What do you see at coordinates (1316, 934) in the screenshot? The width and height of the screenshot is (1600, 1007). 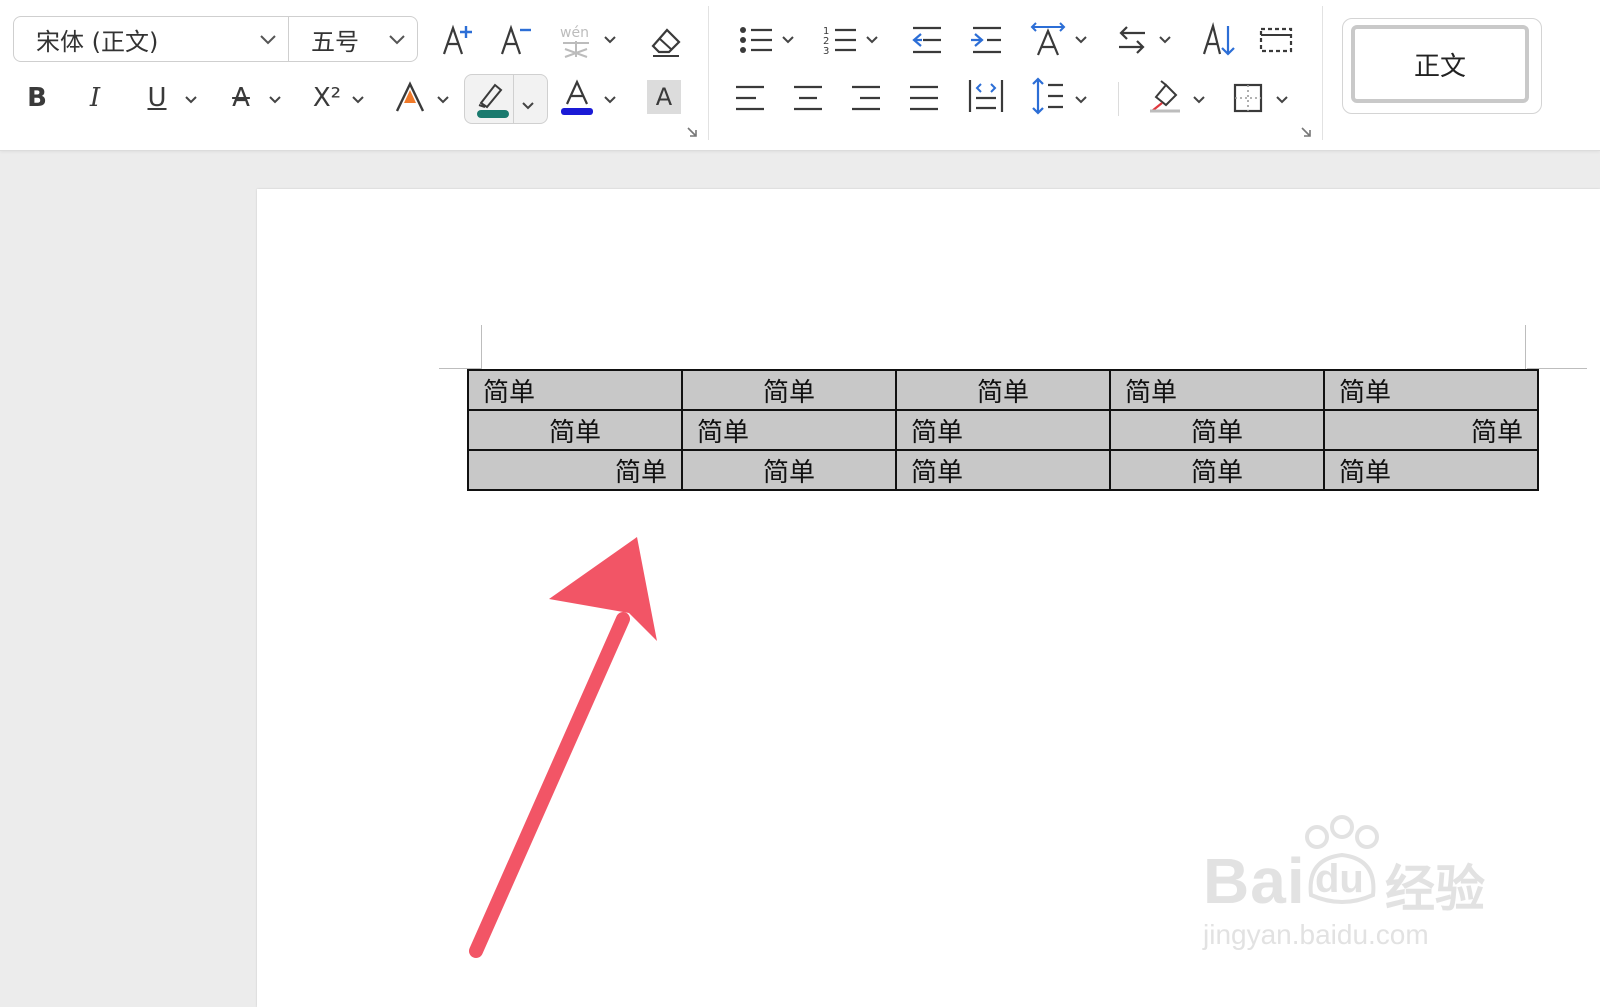 I see `watermark-url: jingyan.baidu.com` at bounding box center [1316, 934].